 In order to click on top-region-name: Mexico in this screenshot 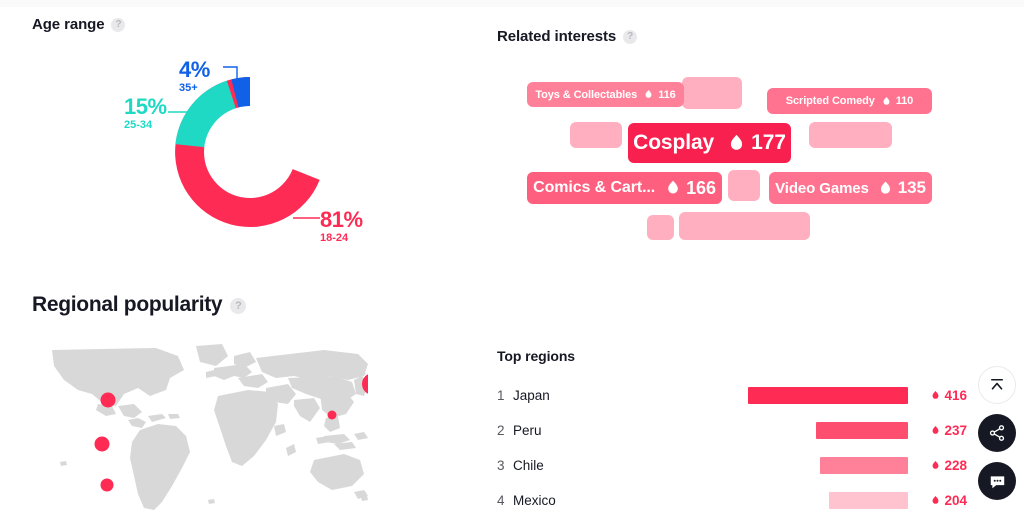, I will do `click(534, 500)`.